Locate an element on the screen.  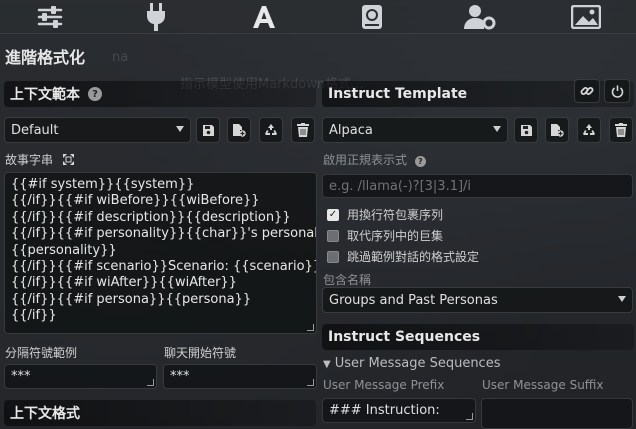
expand-icon is located at coordinates (68, 161).